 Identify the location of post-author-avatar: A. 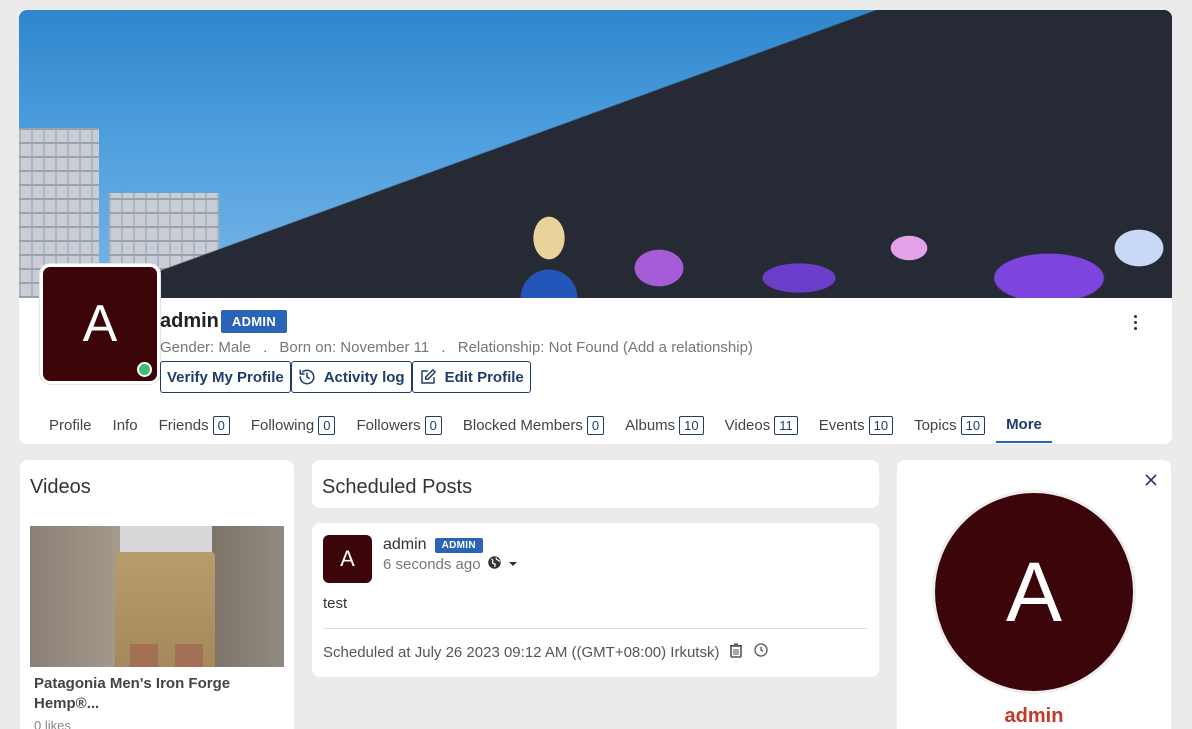
(347, 559).